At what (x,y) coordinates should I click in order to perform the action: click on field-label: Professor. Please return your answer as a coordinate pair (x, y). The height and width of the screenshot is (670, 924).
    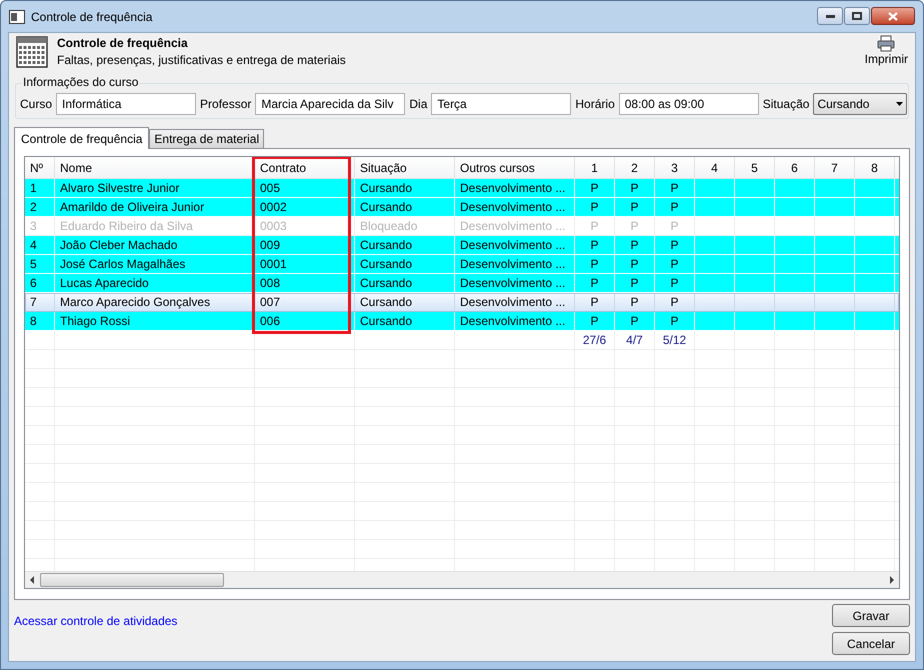
    Looking at the image, I should click on (226, 104).